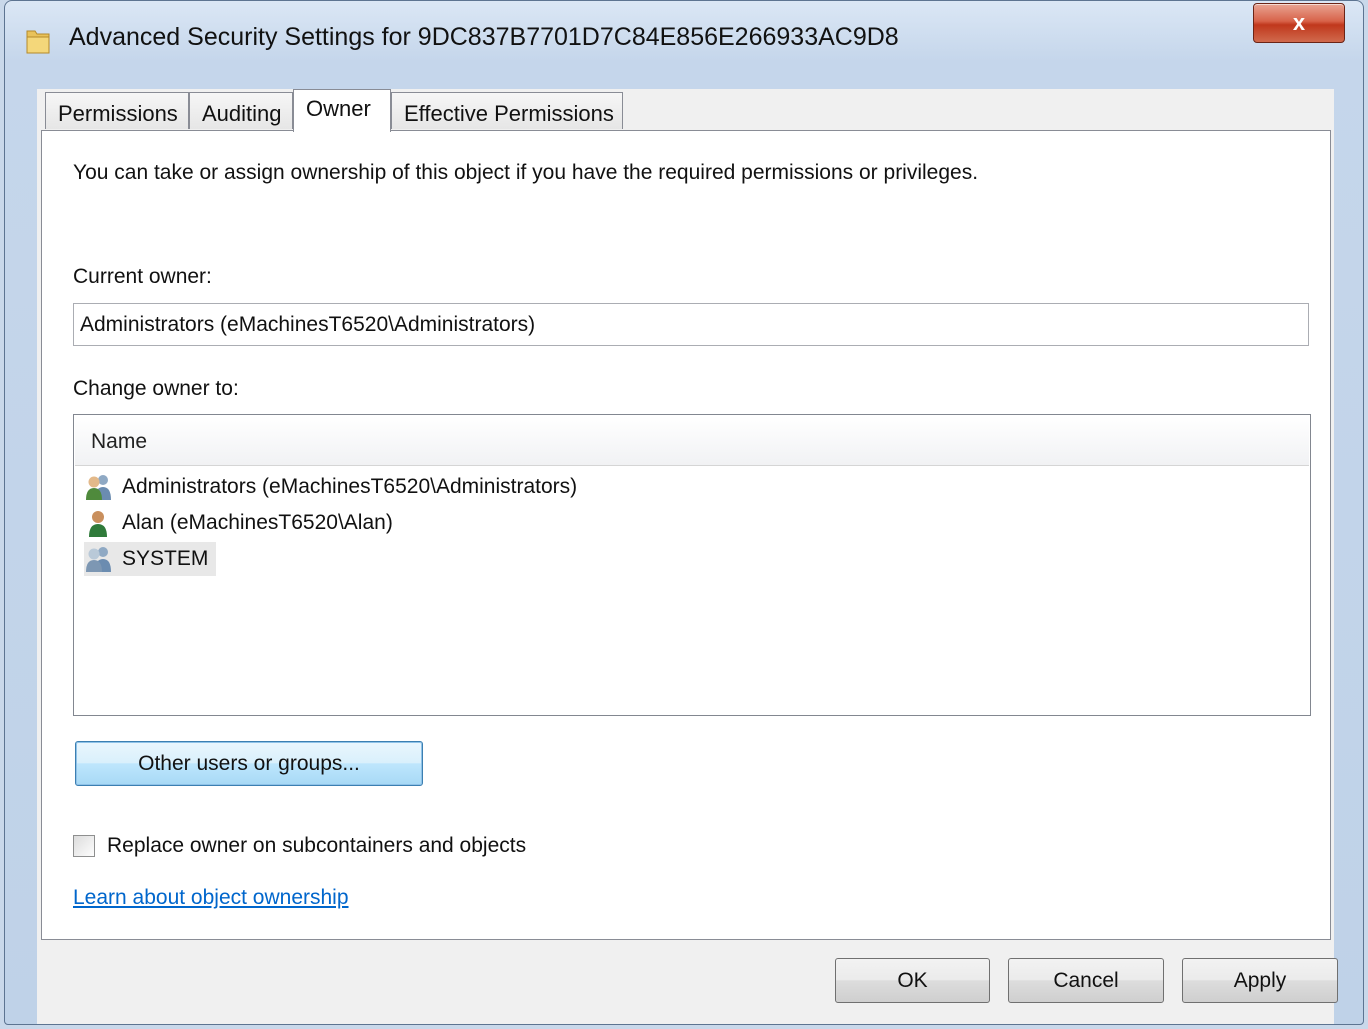 The image size is (1368, 1029). Describe the element at coordinates (117, 110) in the screenshot. I see `tab-permissions: Permissions` at that location.